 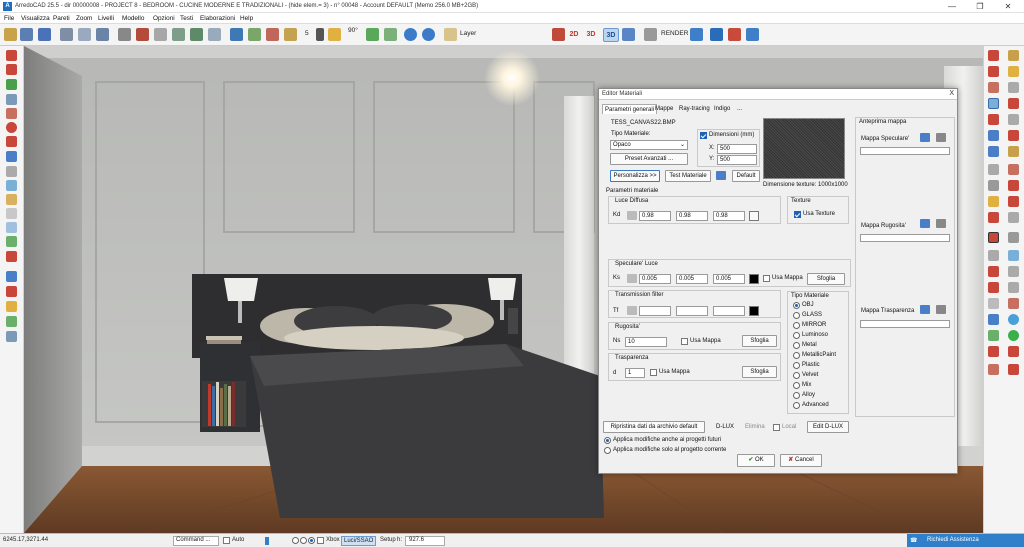 What do you see at coordinates (905, 151) in the screenshot?
I see `mappa-speculare-field` at bounding box center [905, 151].